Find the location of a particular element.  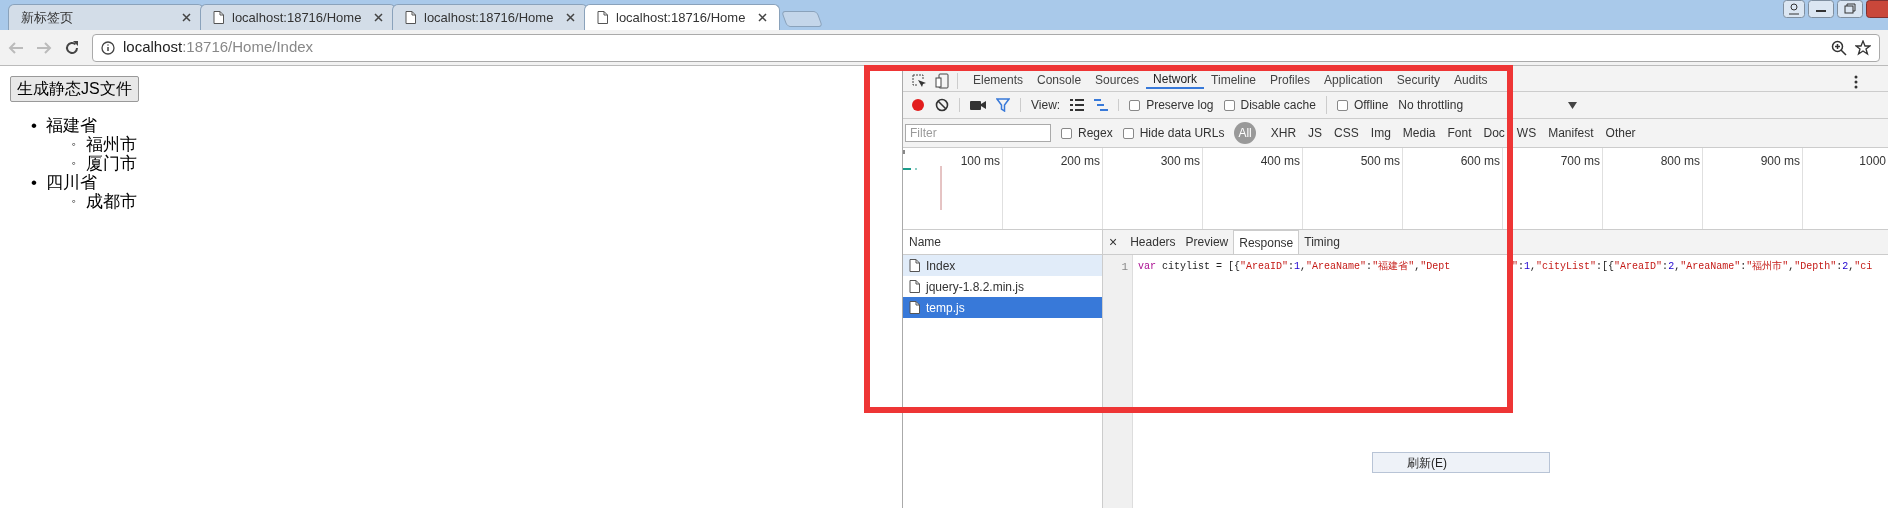

inspect-icon is located at coordinates (919, 81).